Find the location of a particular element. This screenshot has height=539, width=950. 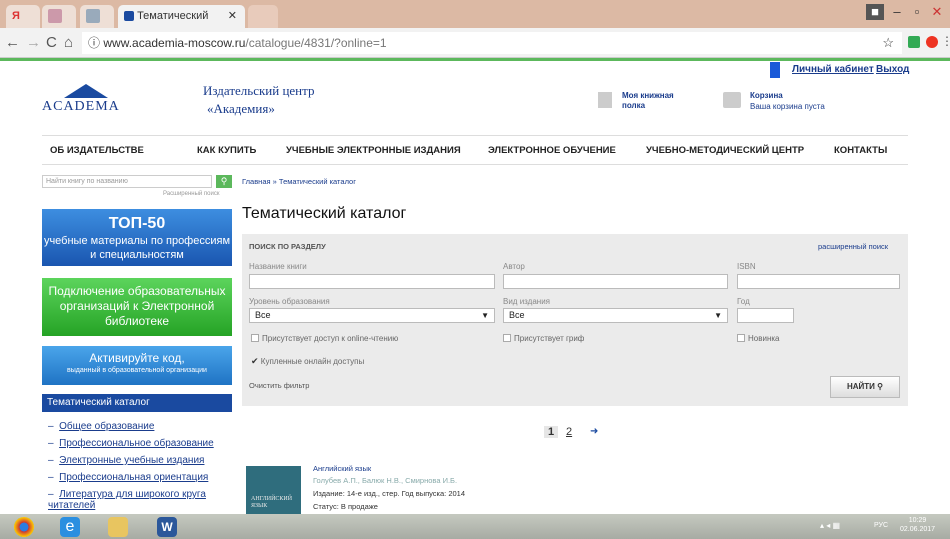

clock: 10:29 02.06.2017 is located at coordinates (917, 525).